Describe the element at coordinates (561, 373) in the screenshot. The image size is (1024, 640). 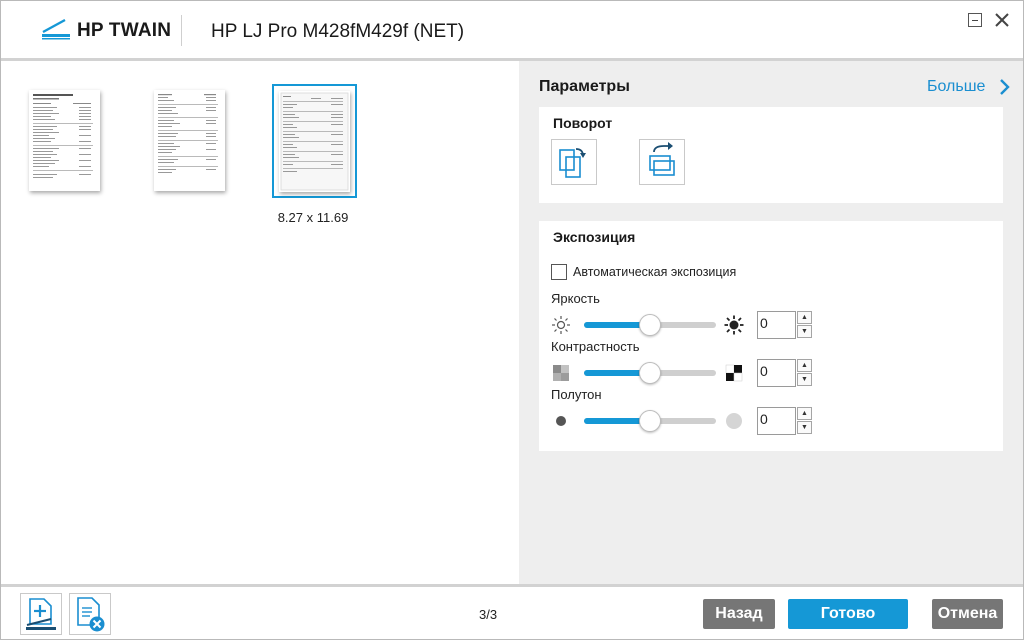
I see `contrast-low-icon` at that location.